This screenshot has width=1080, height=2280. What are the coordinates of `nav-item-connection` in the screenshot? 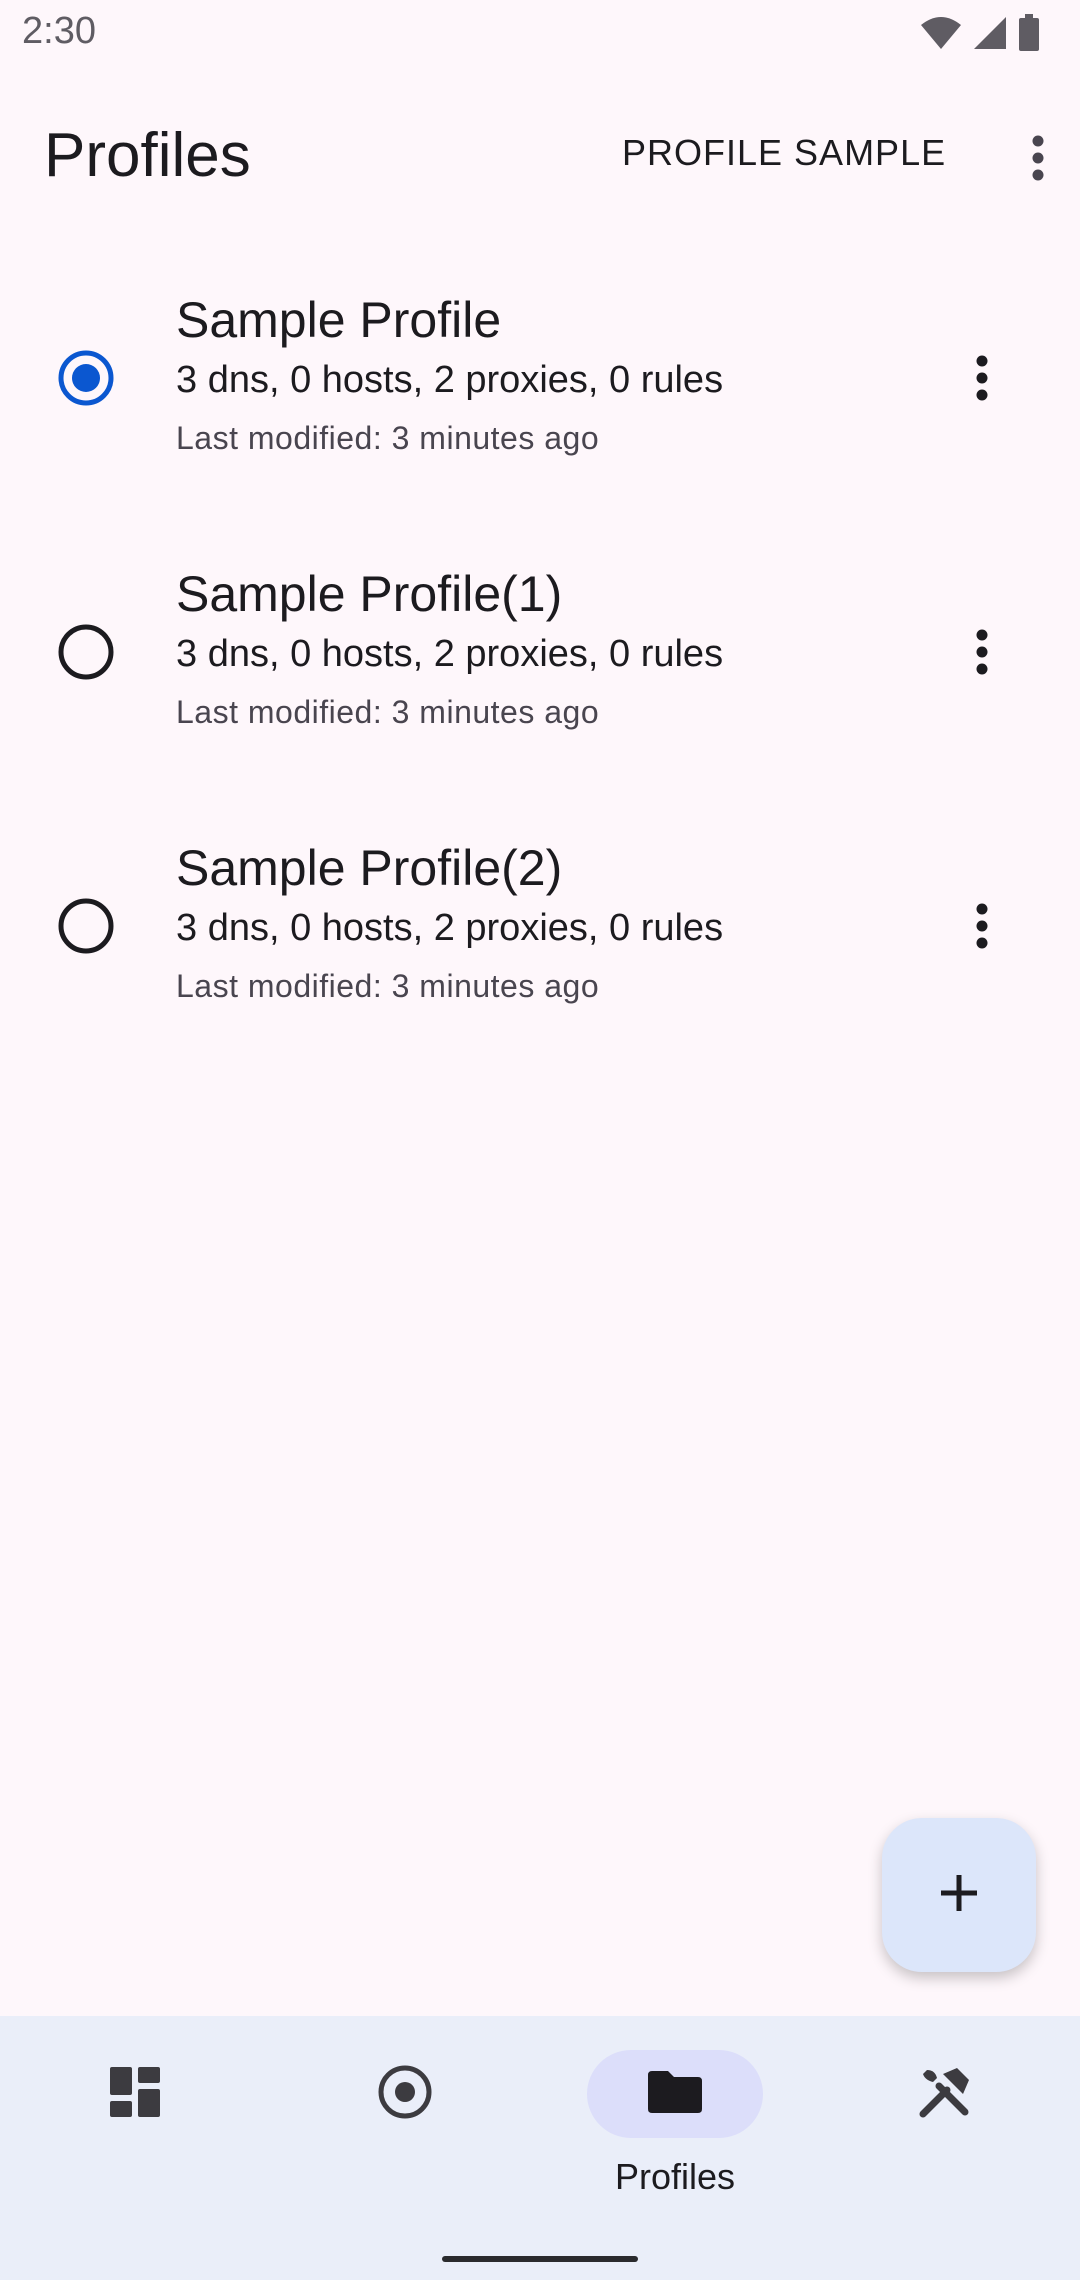 It's located at (405, 2131).